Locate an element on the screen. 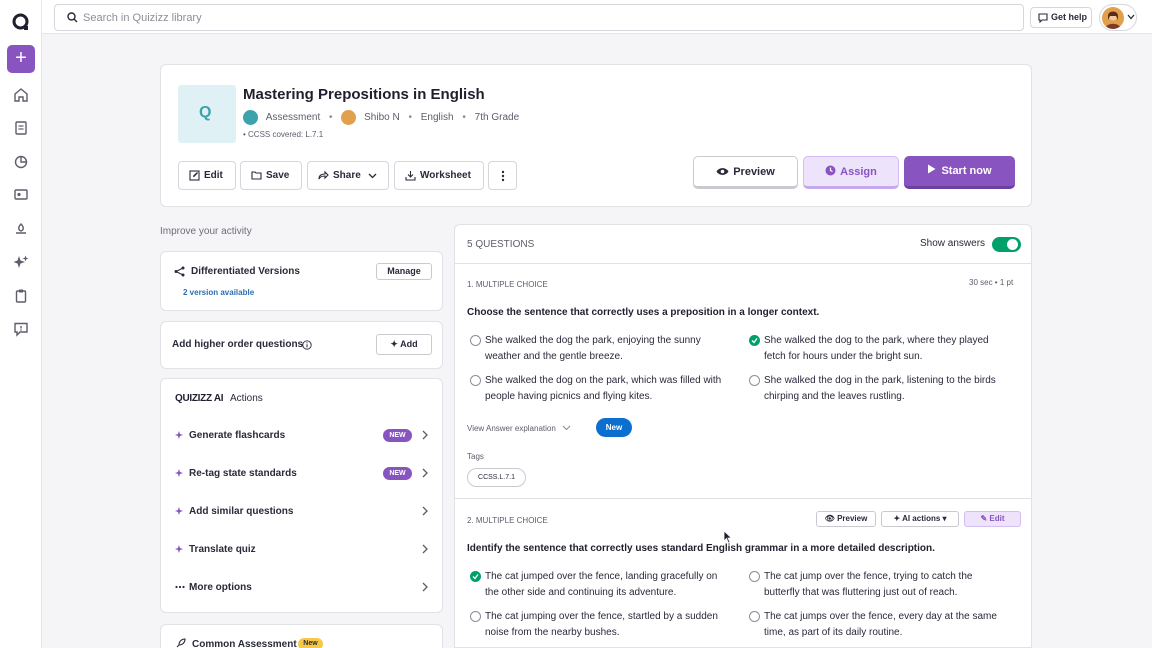  ai-sparkle-icon is located at coordinates (21, 262).